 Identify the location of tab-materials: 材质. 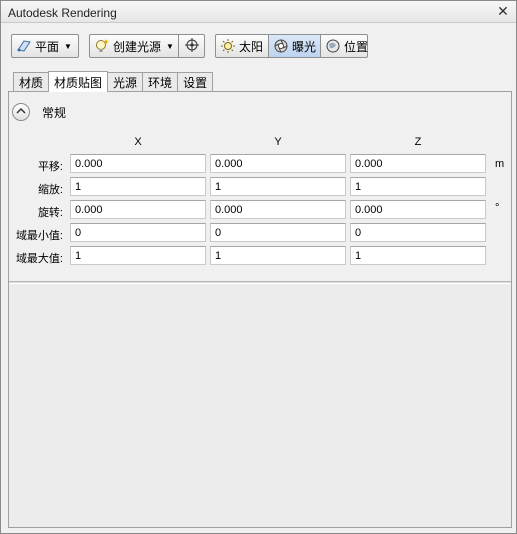
(31, 82).